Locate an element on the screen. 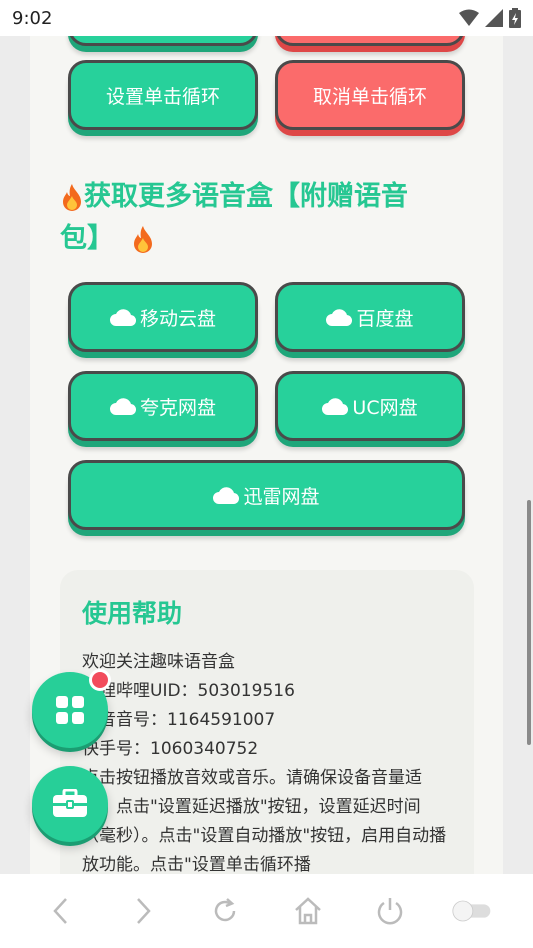 Image resolution: width=533 pixels, height=948 pixels. cloud-link-uc: UC网盘 is located at coordinates (370, 406).